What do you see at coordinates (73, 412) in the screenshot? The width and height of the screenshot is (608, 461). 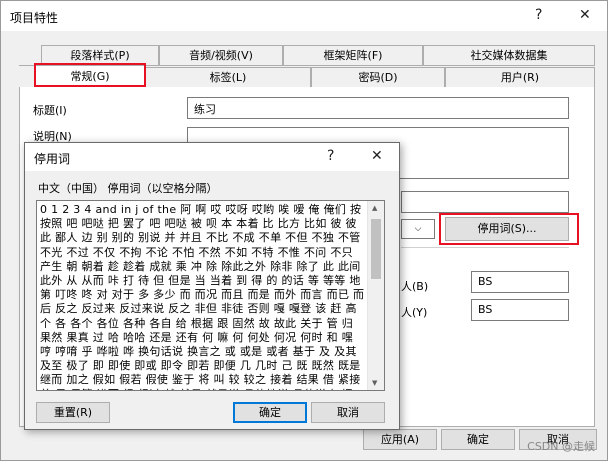 I see `reset-button: 重置(R)` at bounding box center [73, 412].